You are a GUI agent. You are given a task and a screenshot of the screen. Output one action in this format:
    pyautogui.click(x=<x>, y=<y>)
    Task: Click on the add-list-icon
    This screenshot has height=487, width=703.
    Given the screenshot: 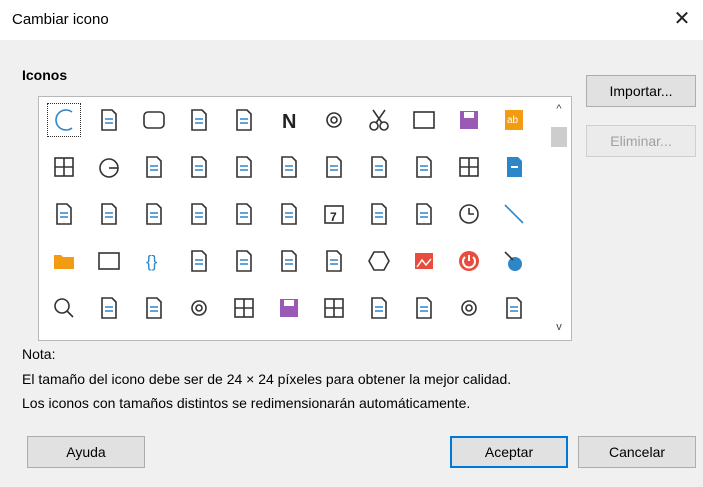 What is the action you would take?
    pyautogui.click(x=424, y=167)
    